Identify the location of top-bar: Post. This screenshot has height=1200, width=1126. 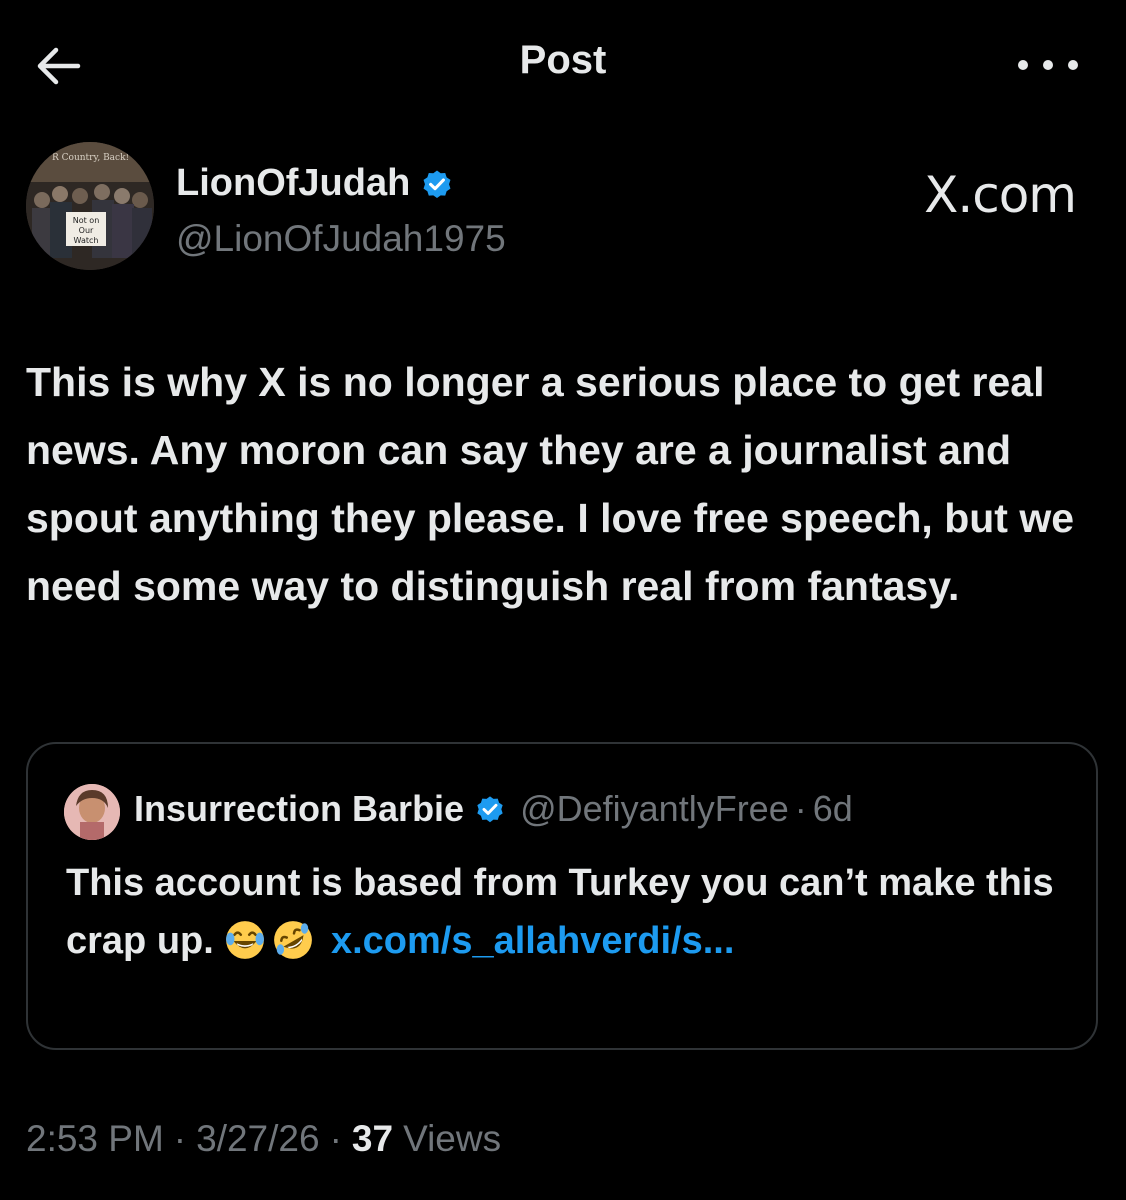
(563, 65).